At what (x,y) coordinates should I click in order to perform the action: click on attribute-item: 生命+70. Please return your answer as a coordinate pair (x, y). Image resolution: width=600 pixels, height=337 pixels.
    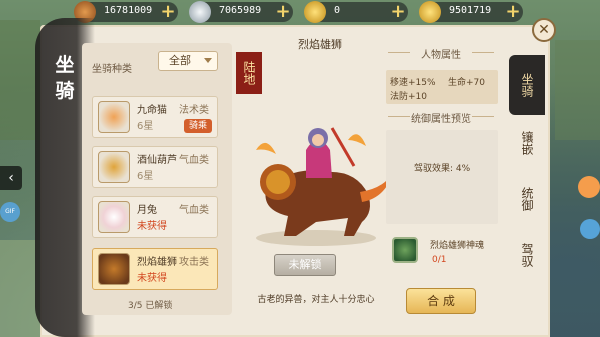
    Looking at the image, I should click on (466, 83).